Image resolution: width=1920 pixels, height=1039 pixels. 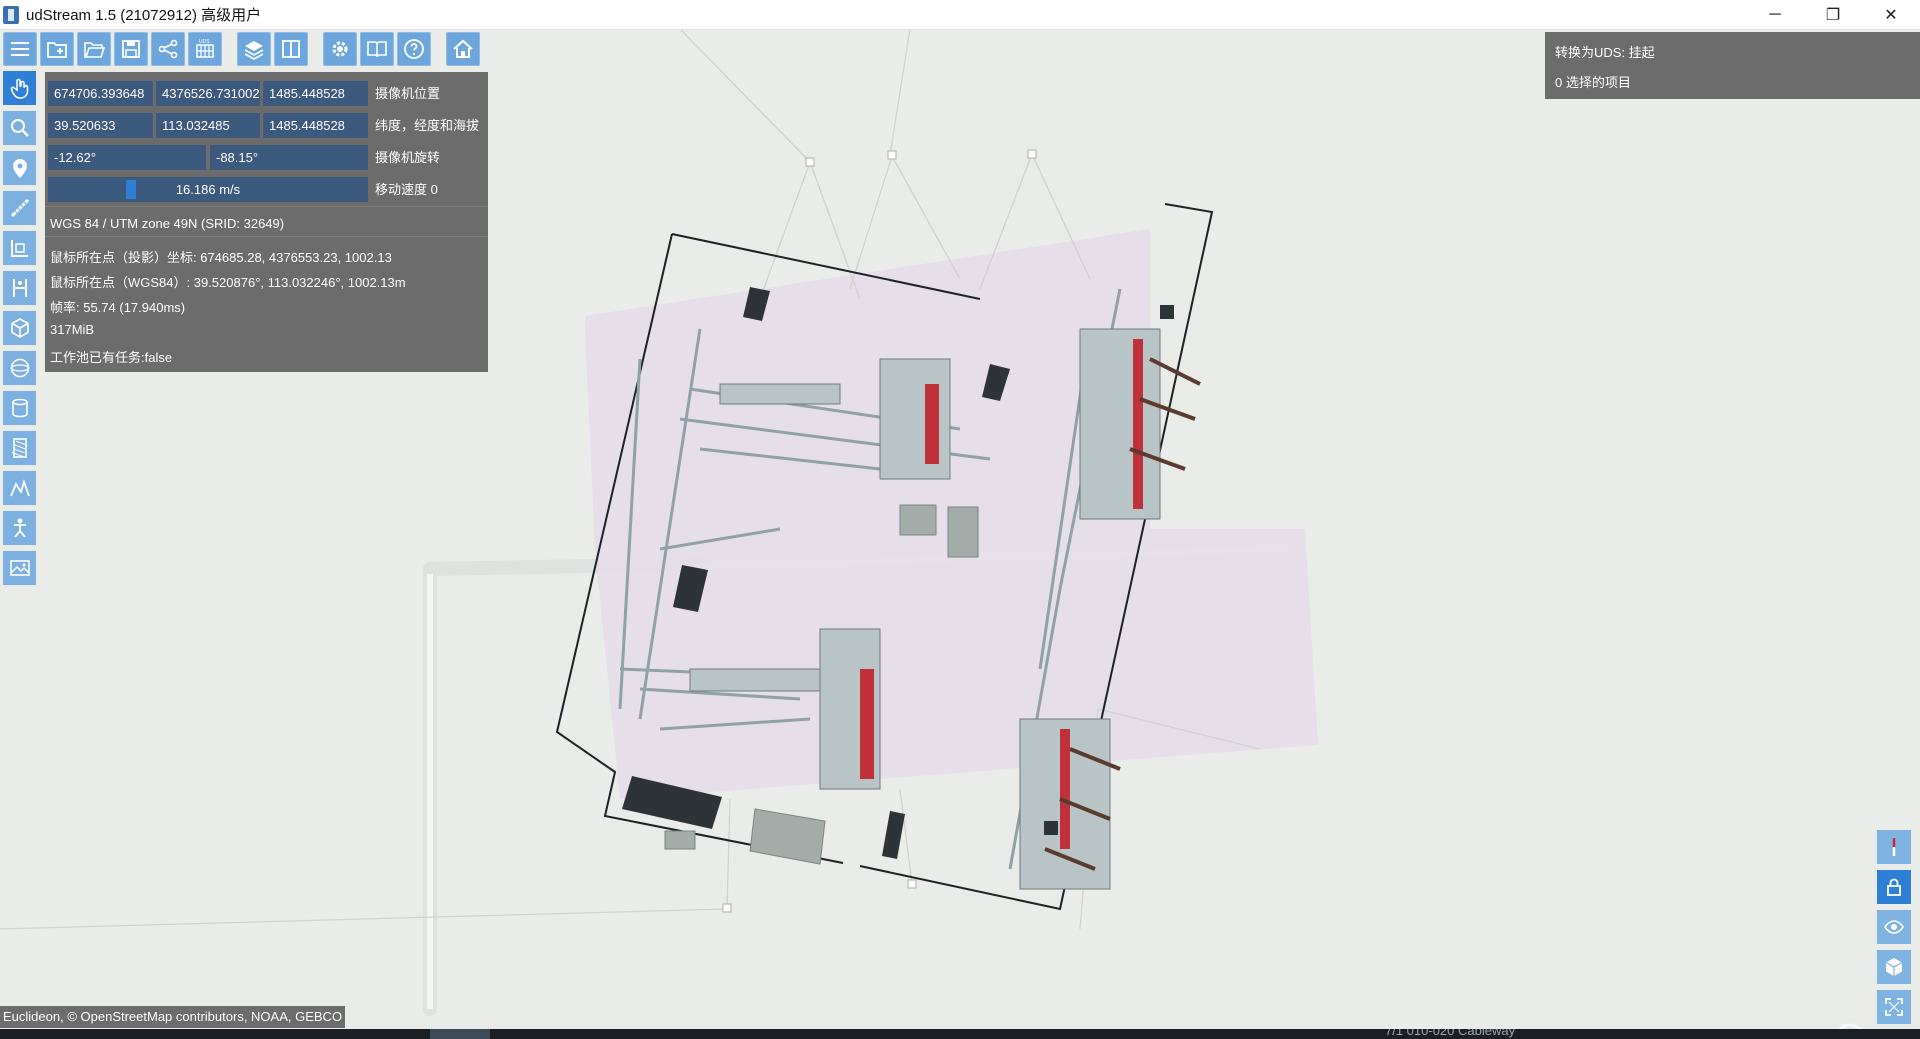 What do you see at coordinates (19, 248) in the screenshot?
I see `height-measure-icon` at bounding box center [19, 248].